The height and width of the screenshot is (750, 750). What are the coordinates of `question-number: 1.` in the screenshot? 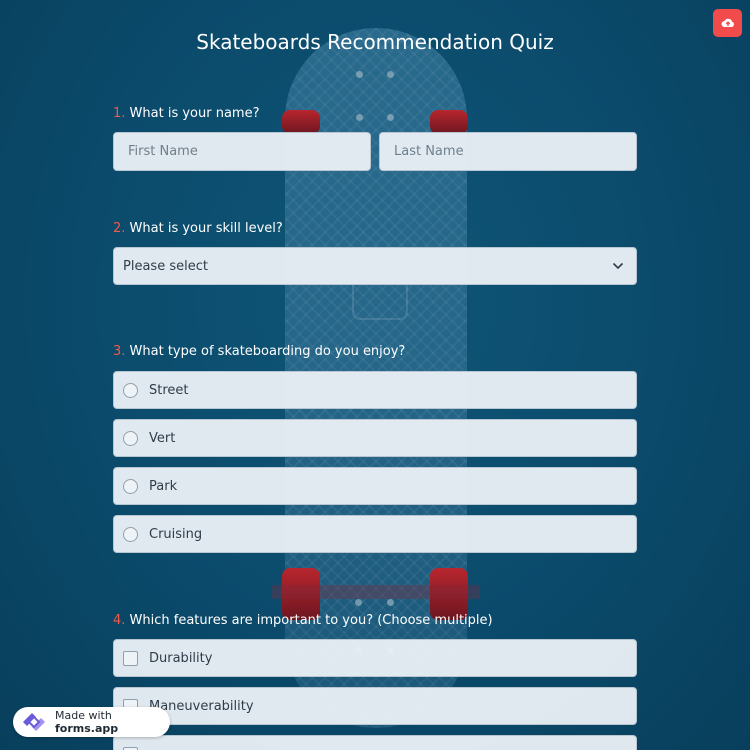 It's located at (119, 113).